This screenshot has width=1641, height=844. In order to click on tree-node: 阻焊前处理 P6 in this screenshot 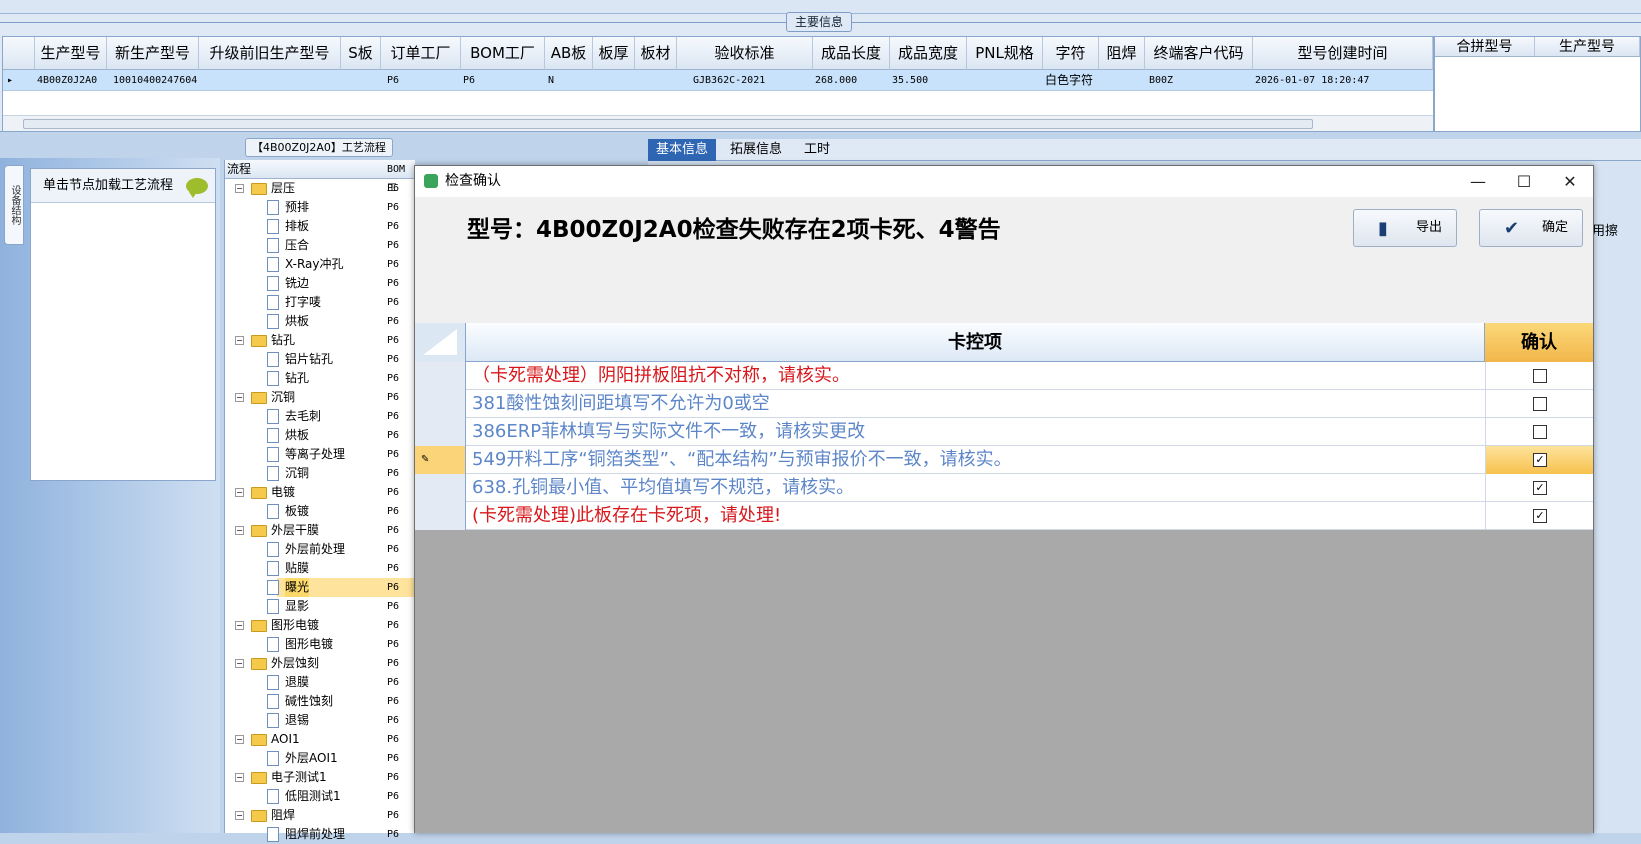, I will do `click(320, 834)`.